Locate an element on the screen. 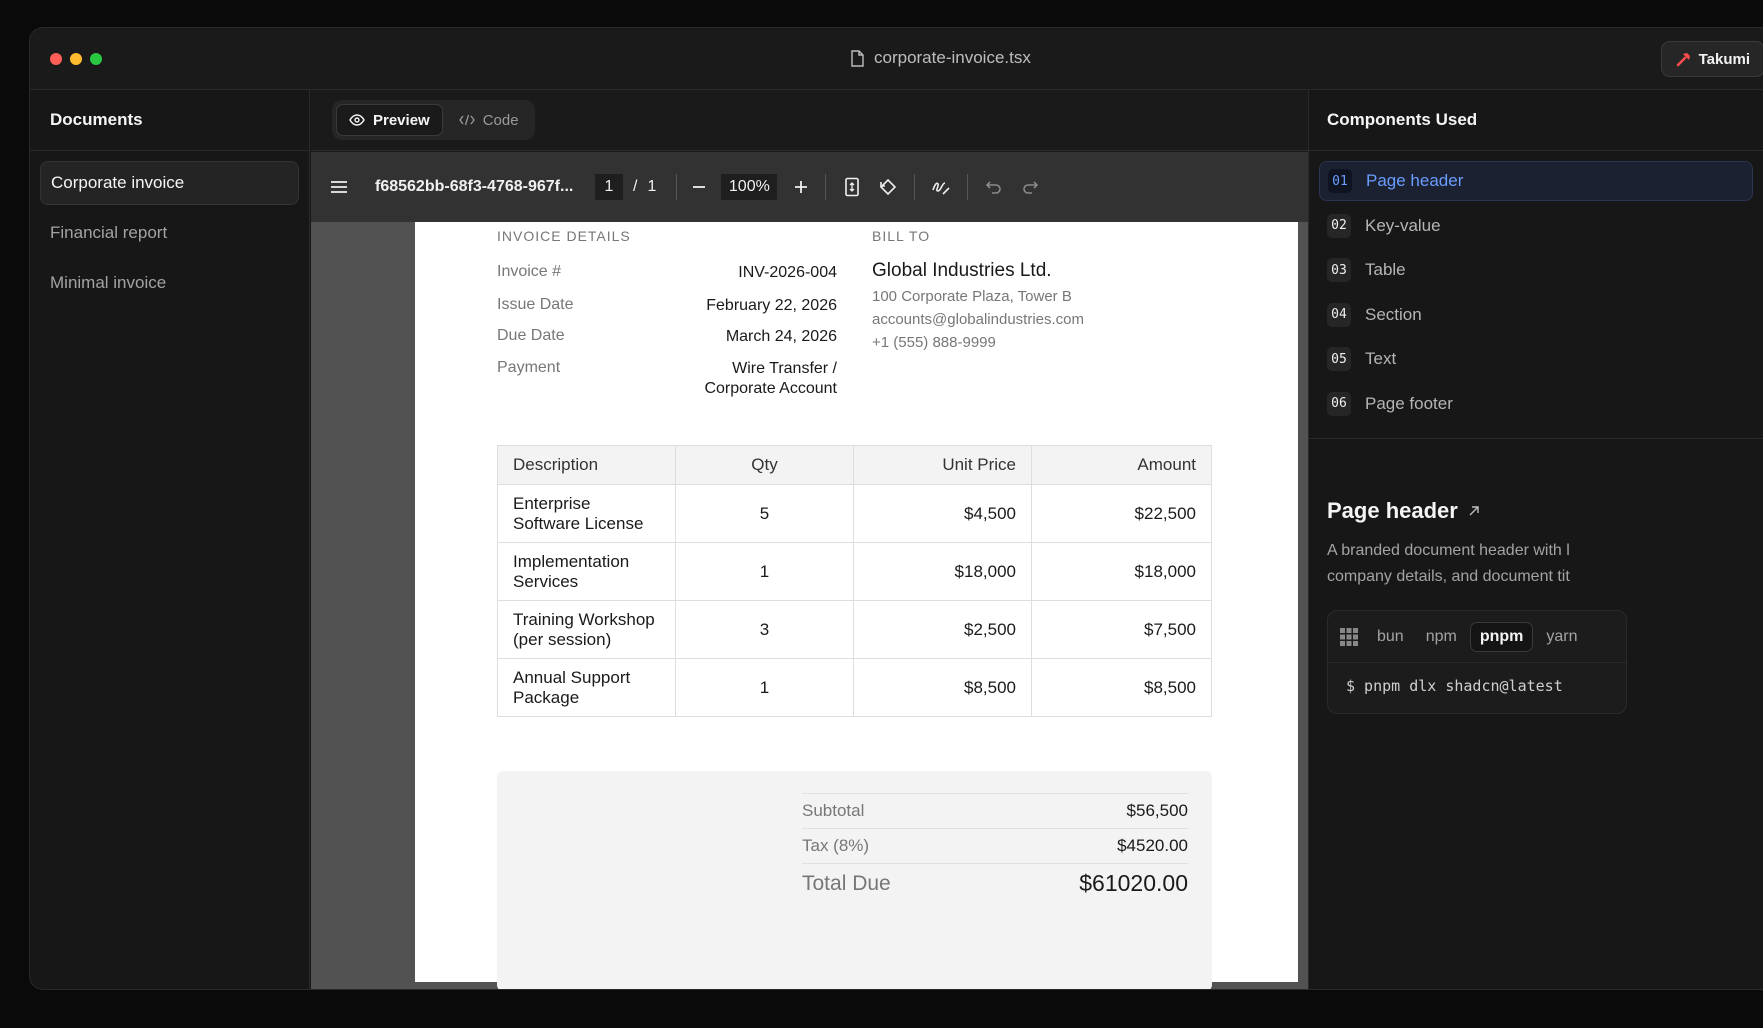 The height and width of the screenshot is (1028, 1763). document-item-financial-report: Financial report is located at coordinates (169, 233).